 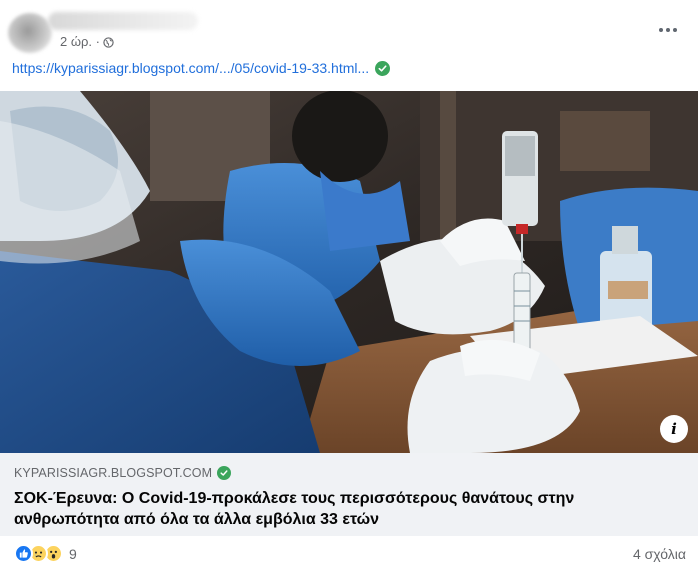 I want to click on comments-count: 4 σχόλια, so click(x=659, y=554).